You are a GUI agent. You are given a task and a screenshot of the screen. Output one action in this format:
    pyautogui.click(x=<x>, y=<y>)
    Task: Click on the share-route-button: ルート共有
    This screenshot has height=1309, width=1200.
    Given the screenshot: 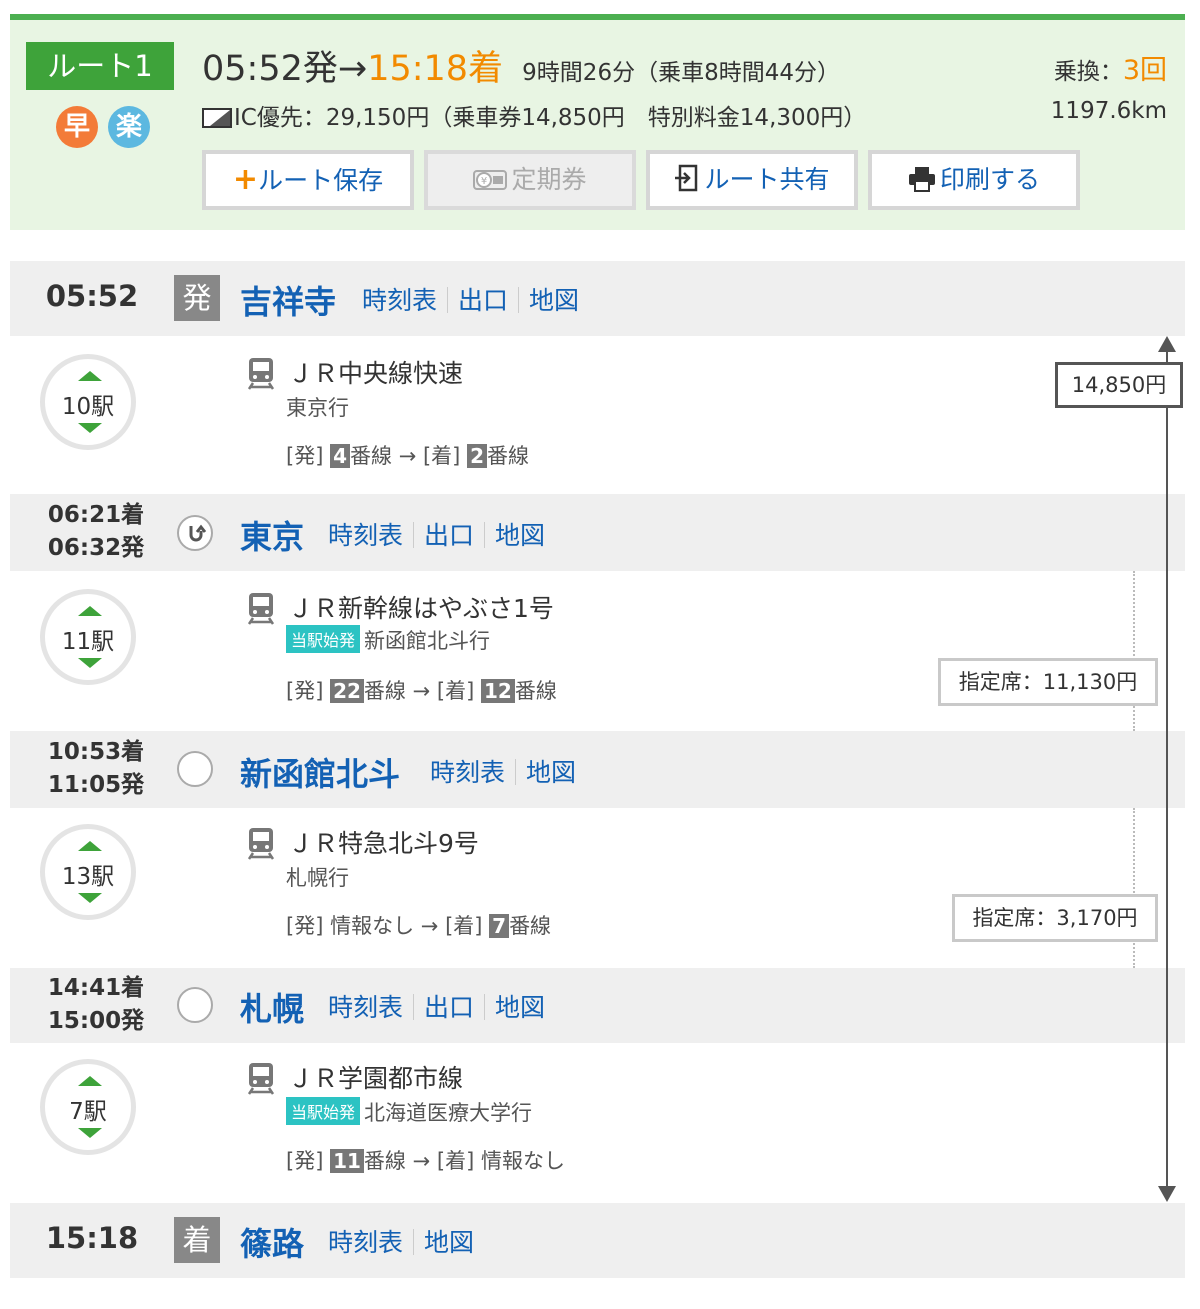 What is the action you would take?
    pyautogui.click(x=752, y=180)
    